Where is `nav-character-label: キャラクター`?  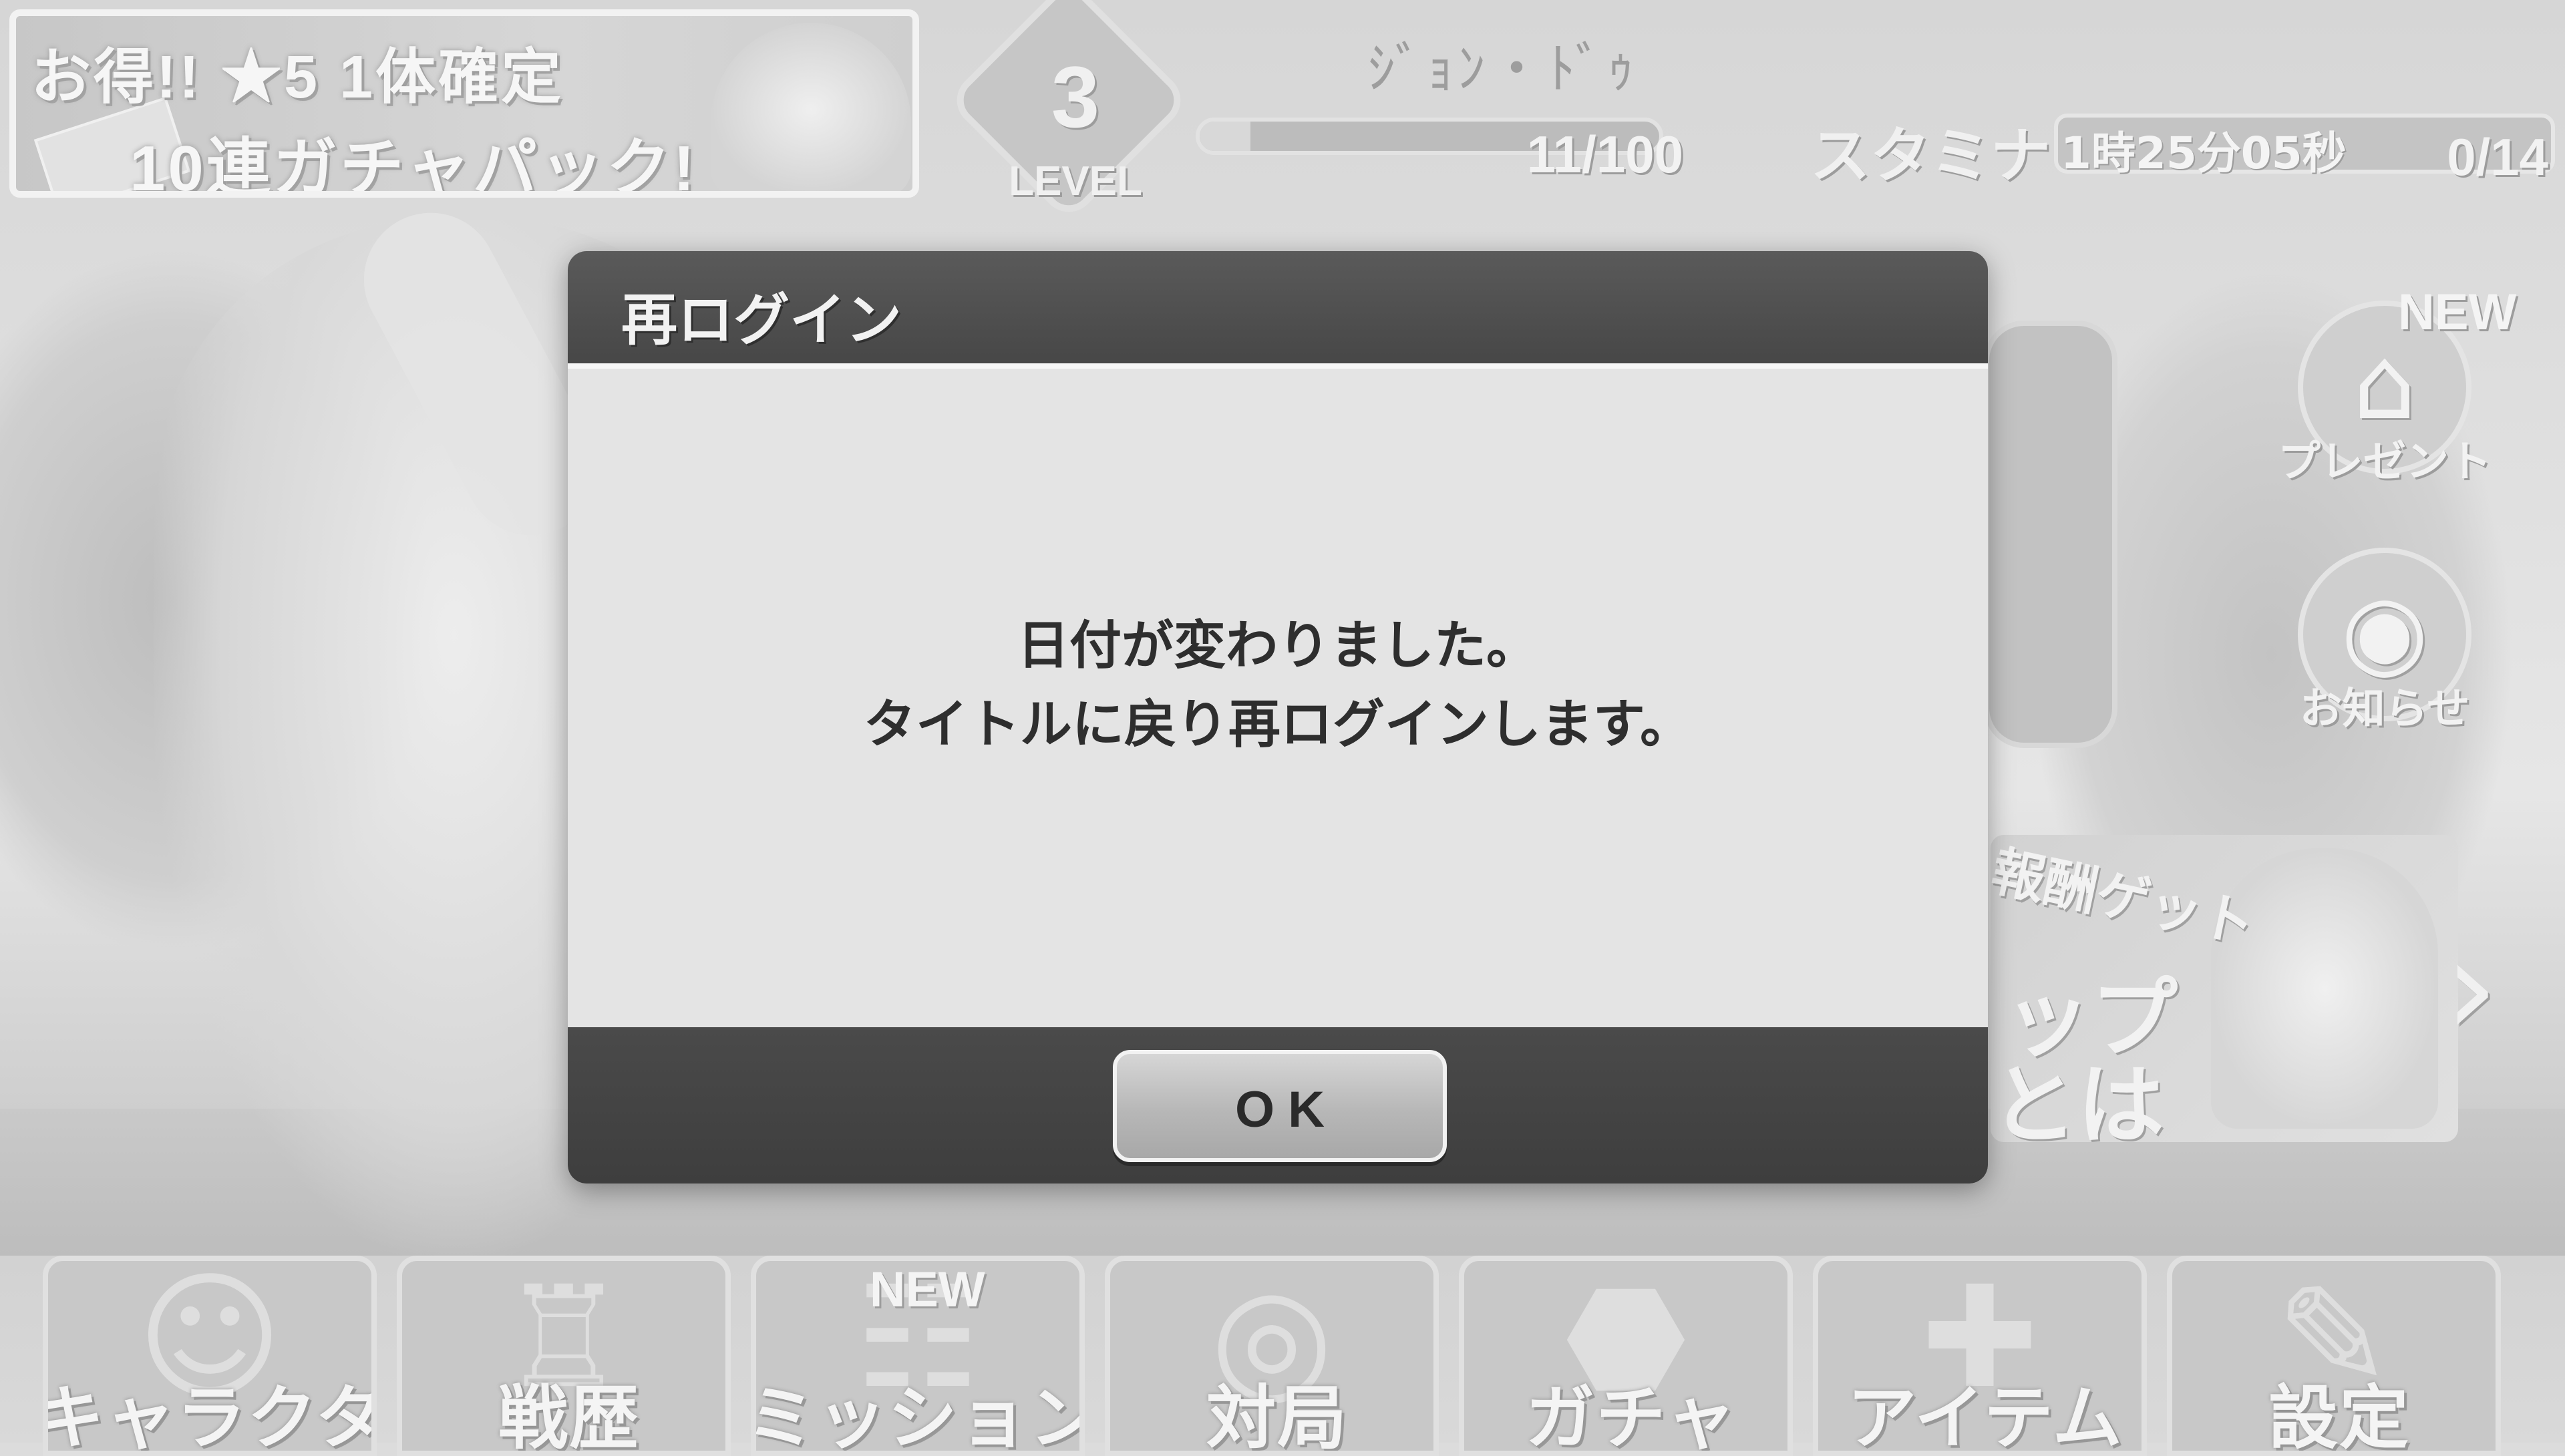 nav-character-label: キャラクター is located at coordinates (207, 1417).